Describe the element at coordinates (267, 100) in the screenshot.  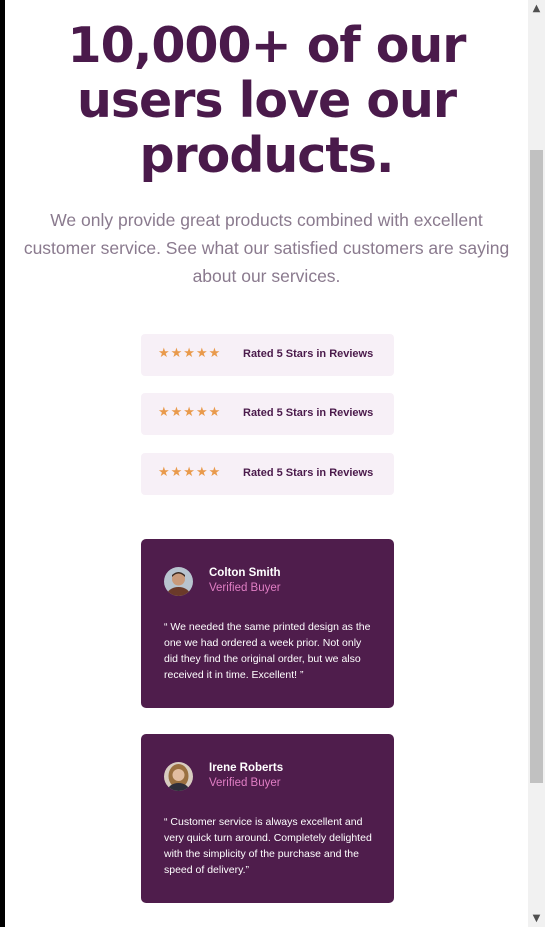
I see `page-headline: 10,000+ of our users love our products.` at that location.